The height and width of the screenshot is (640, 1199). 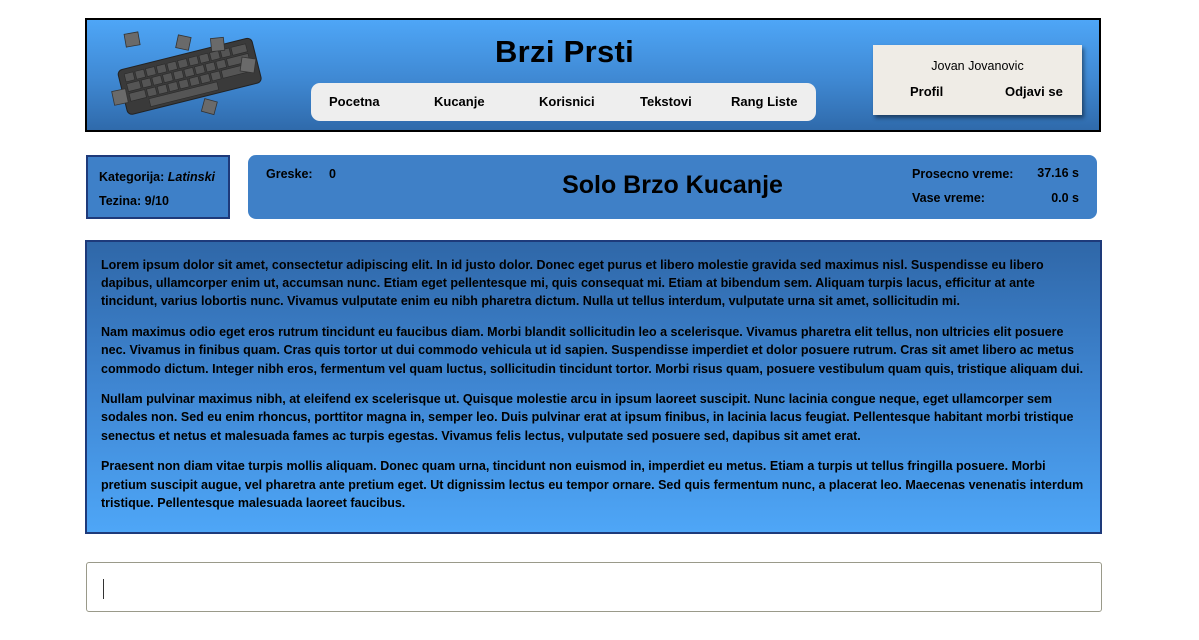 I want to click on typing-input, so click(x=594, y=587).